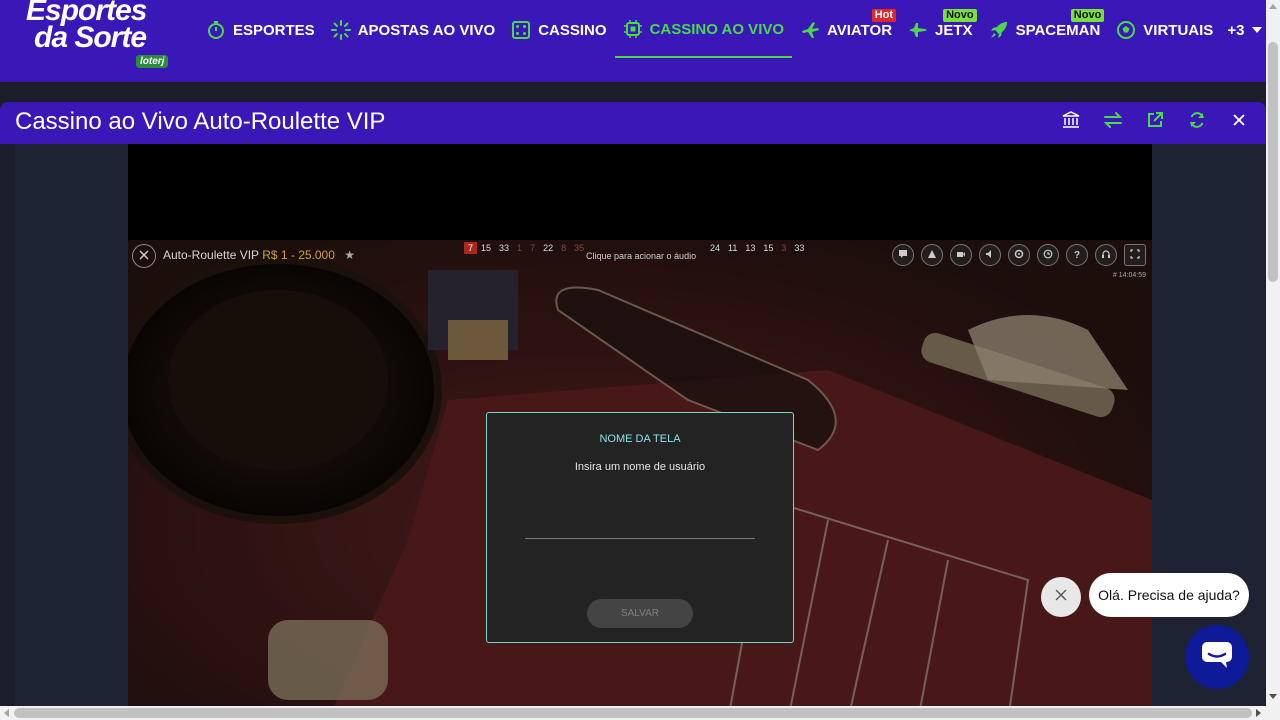 The height and width of the screenshot is (720, 1280). I want to click on username-input, so click(640, 526).